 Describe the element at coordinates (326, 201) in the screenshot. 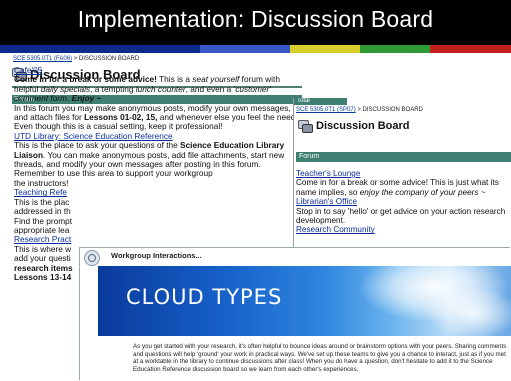

I see `forum-link-librarians-office: Librarian's Office` at that location.